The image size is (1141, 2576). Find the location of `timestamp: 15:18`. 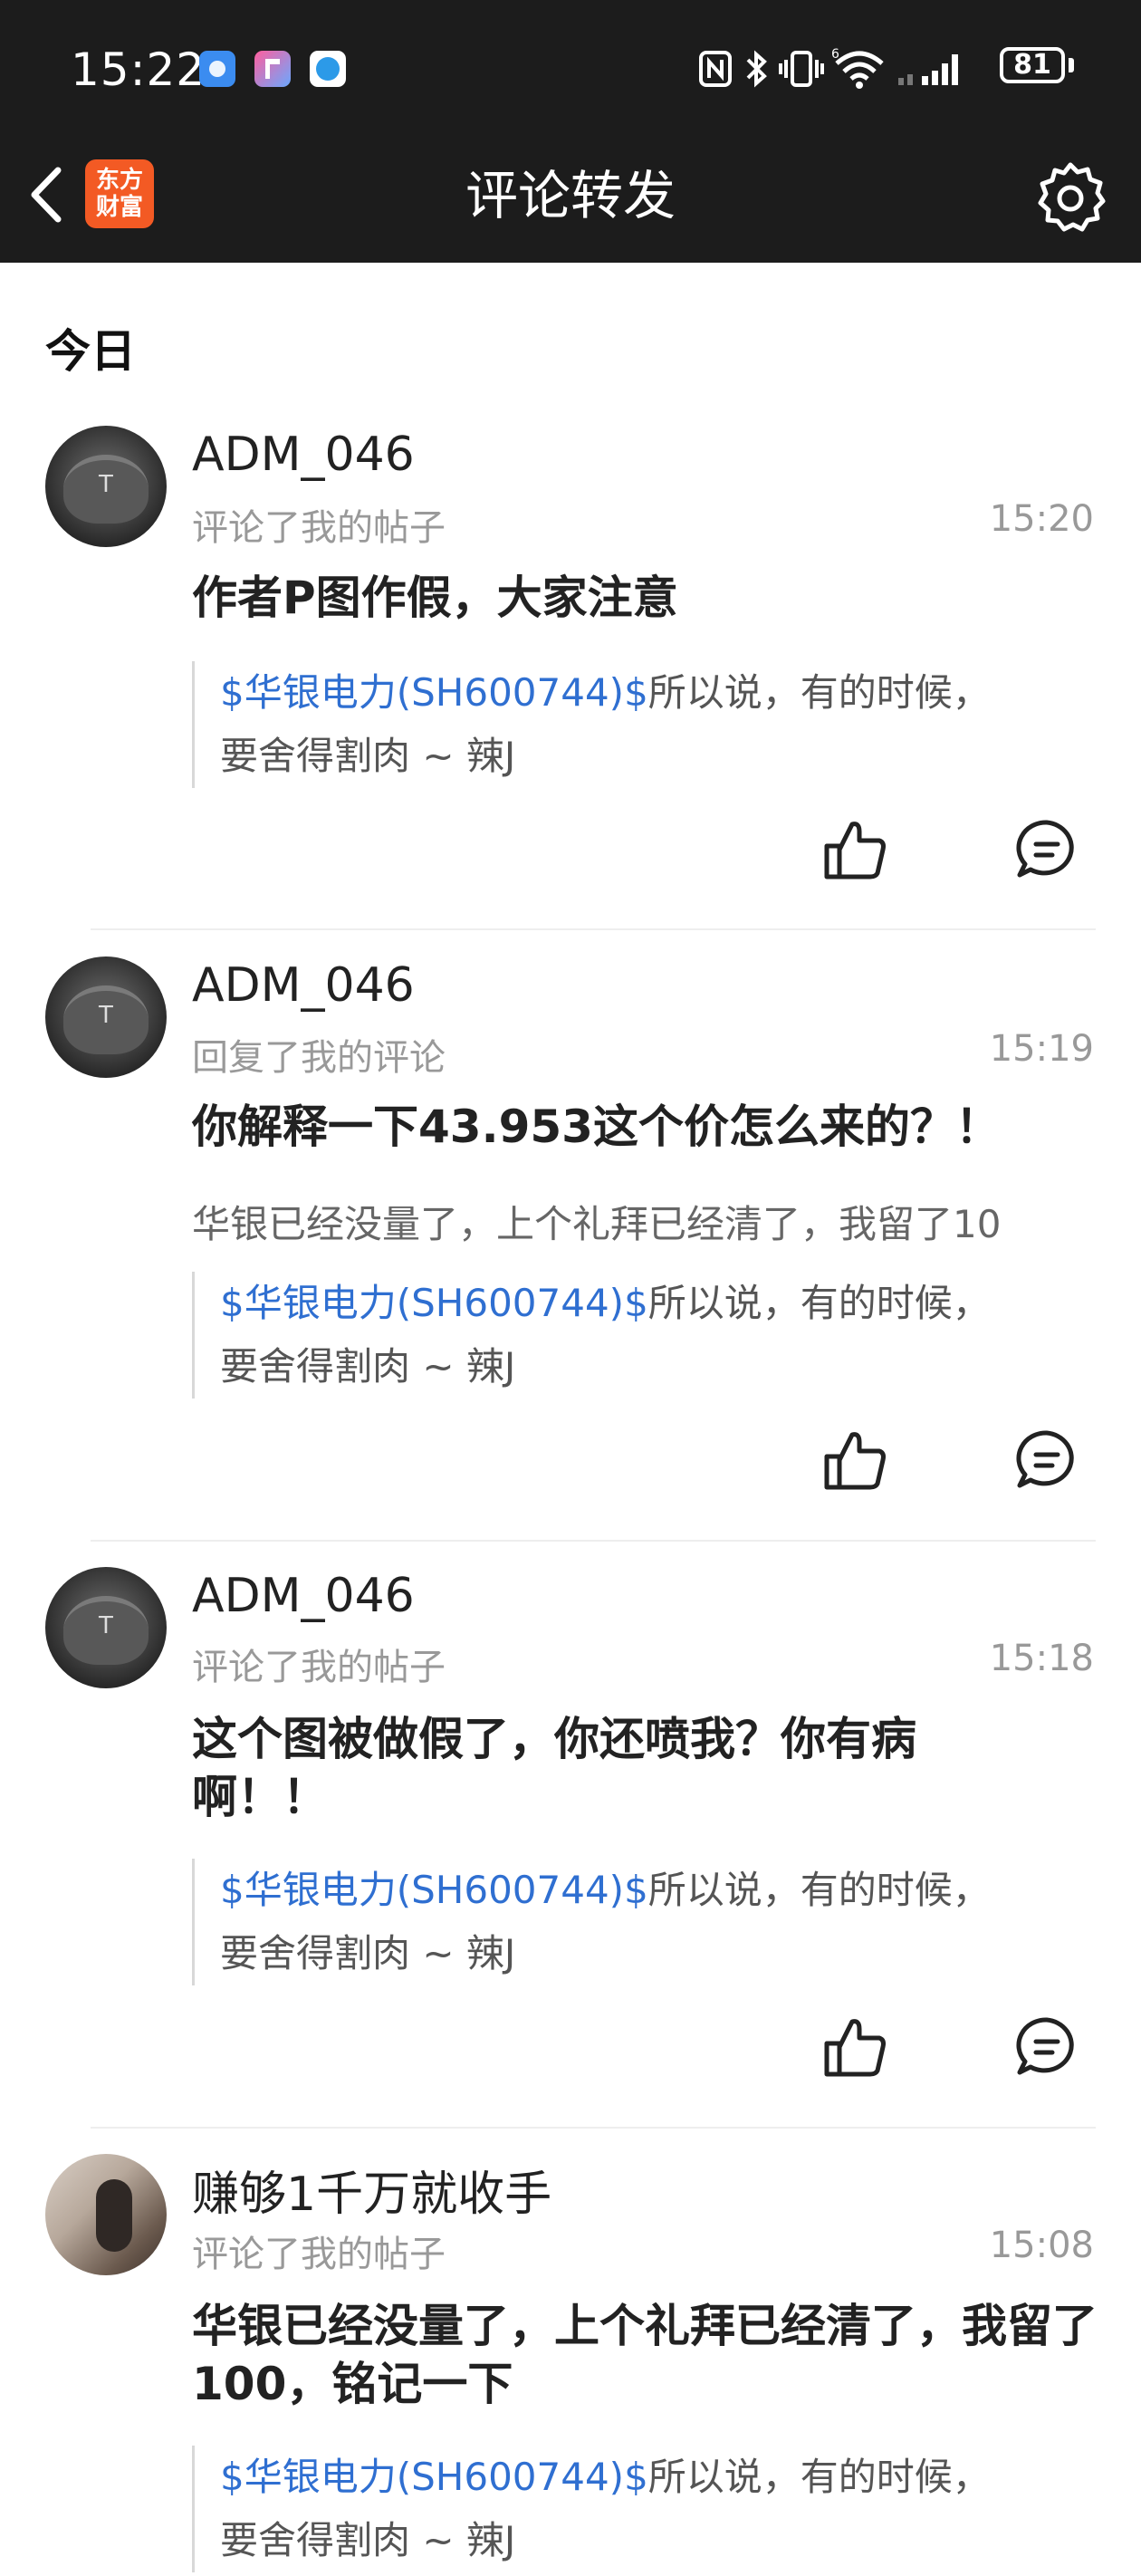

timestamp: 15:18 is located at coordinates (1042, 1658).